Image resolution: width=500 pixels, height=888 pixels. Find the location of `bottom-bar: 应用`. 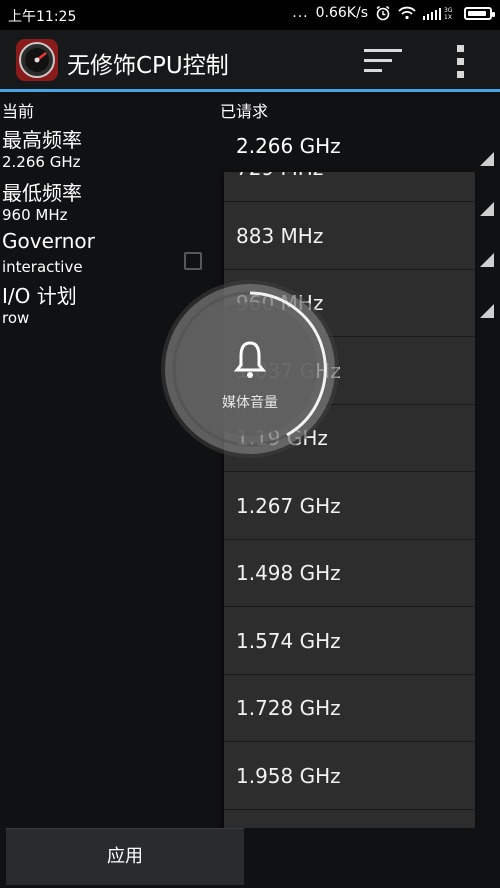

bottom-bar: 应用 is located at coordinates (250, 858).